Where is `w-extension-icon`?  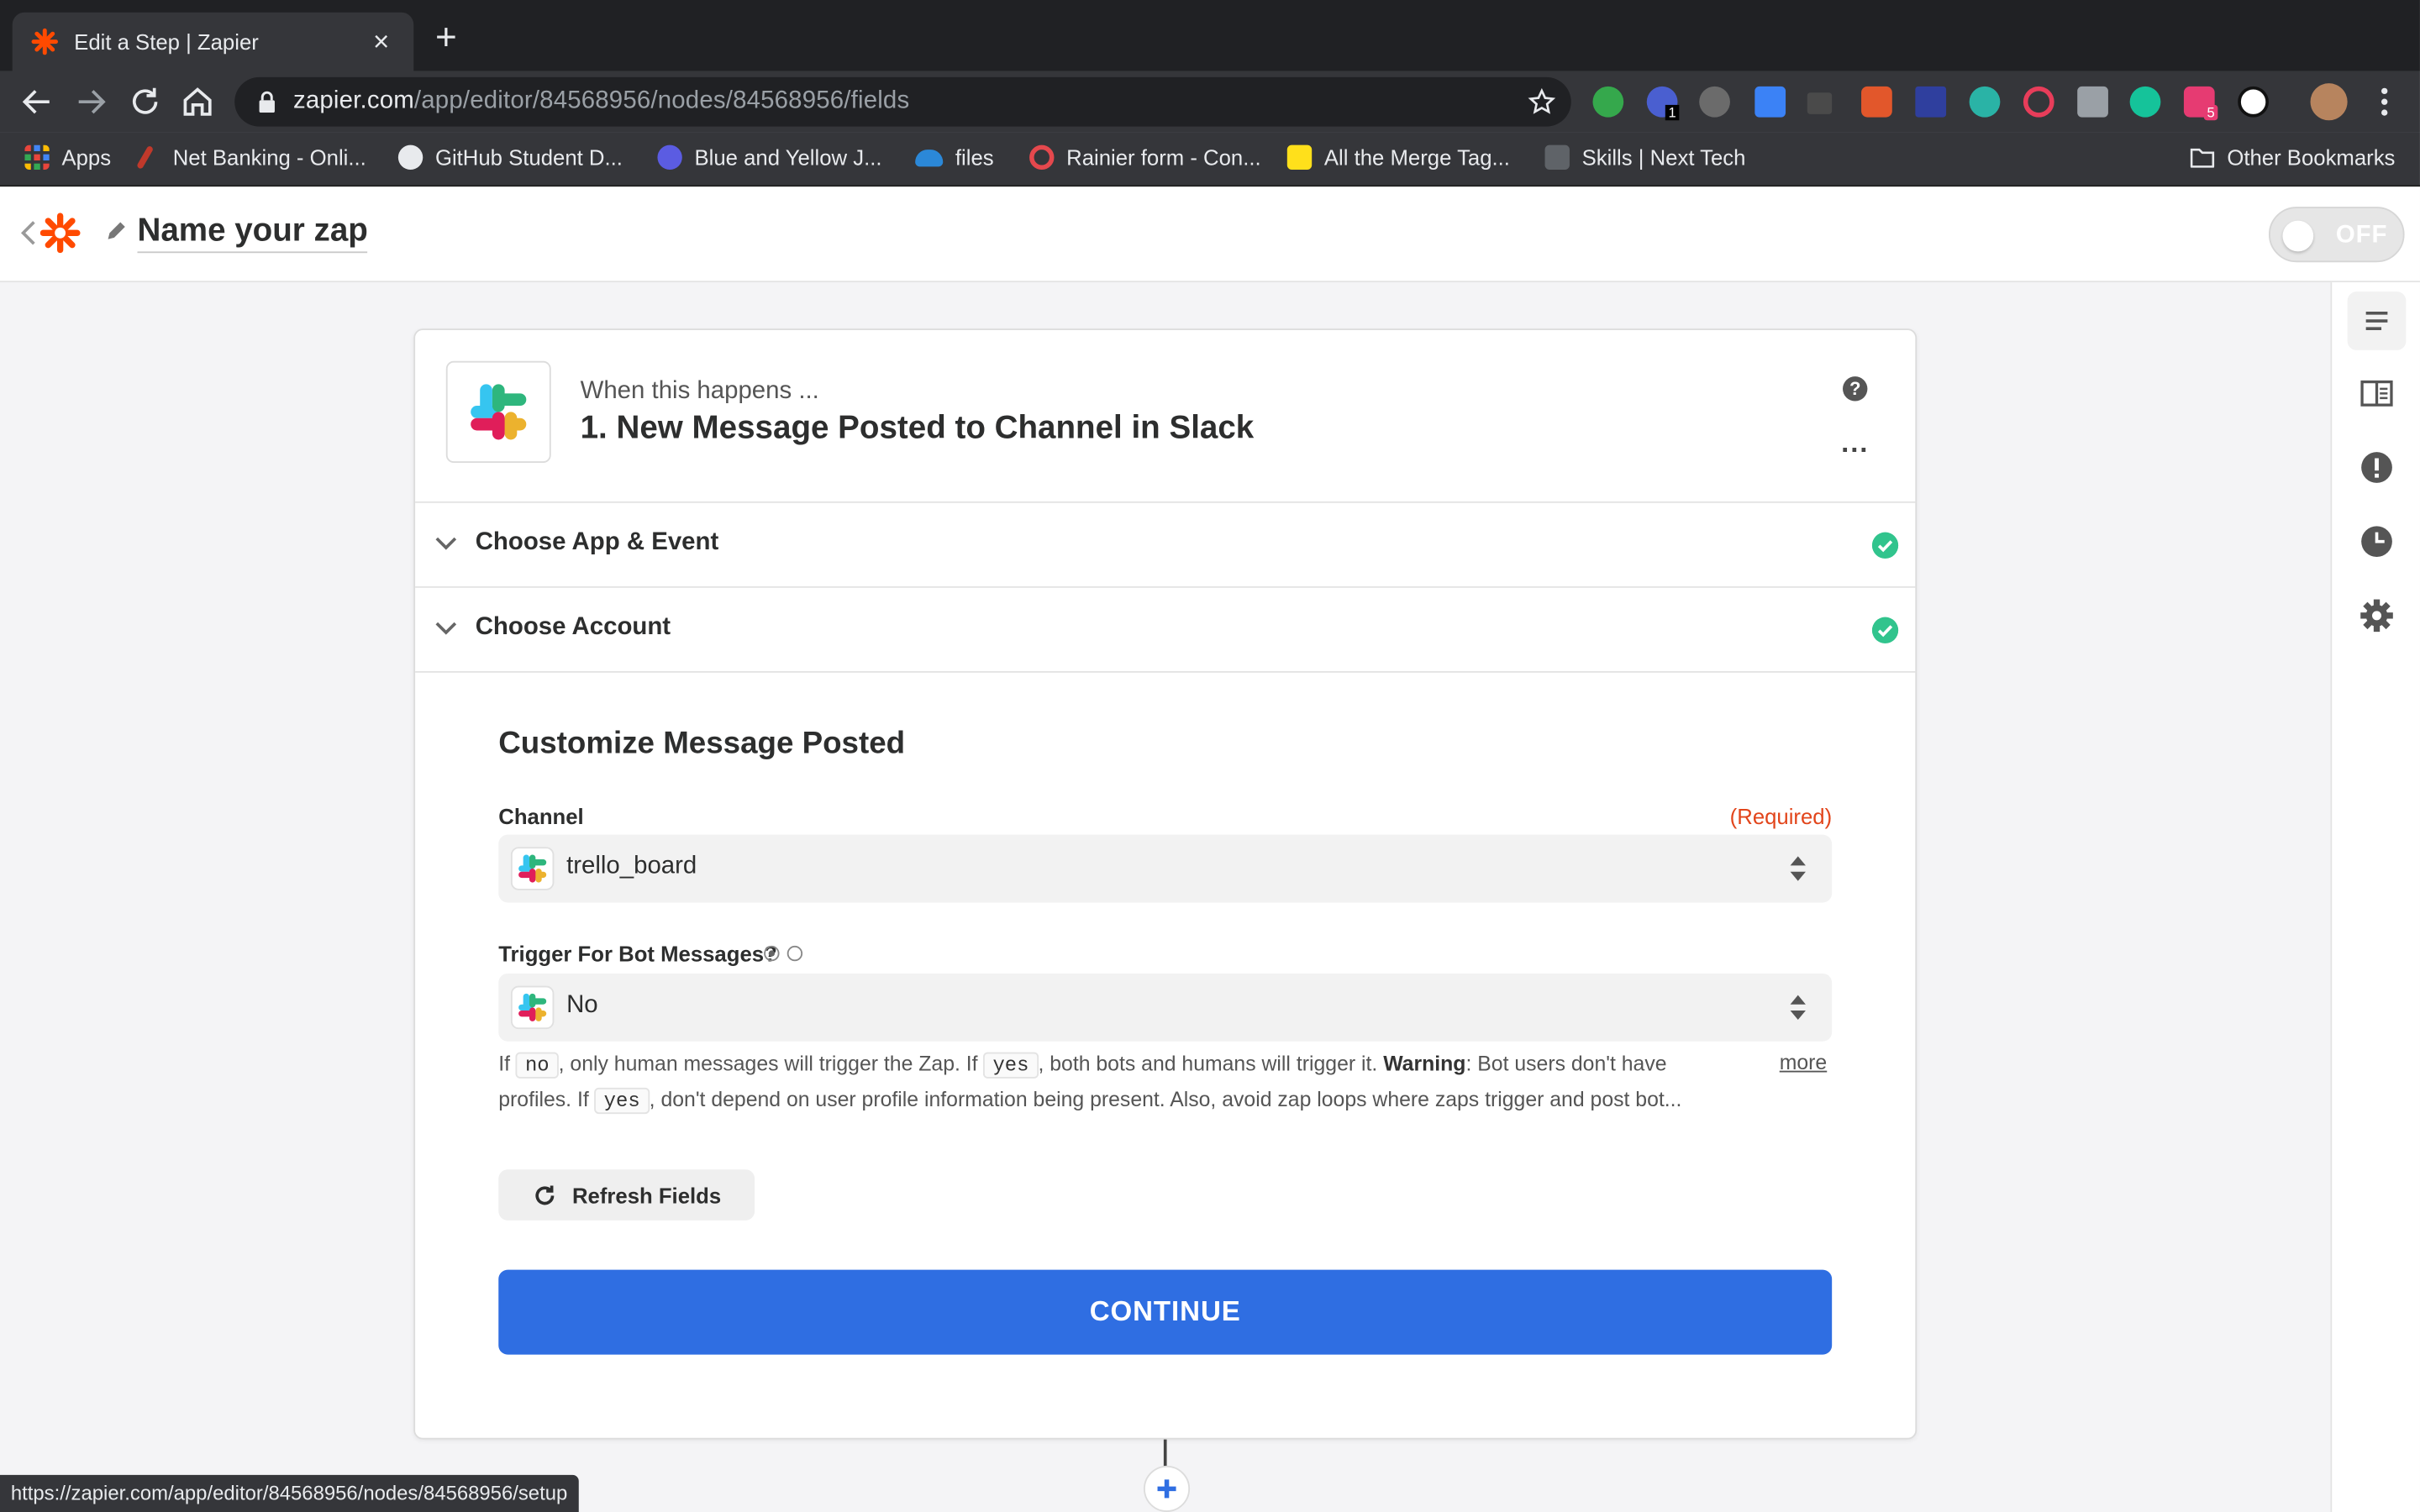 w-extension-icon is located at coordinates (2253, 102).